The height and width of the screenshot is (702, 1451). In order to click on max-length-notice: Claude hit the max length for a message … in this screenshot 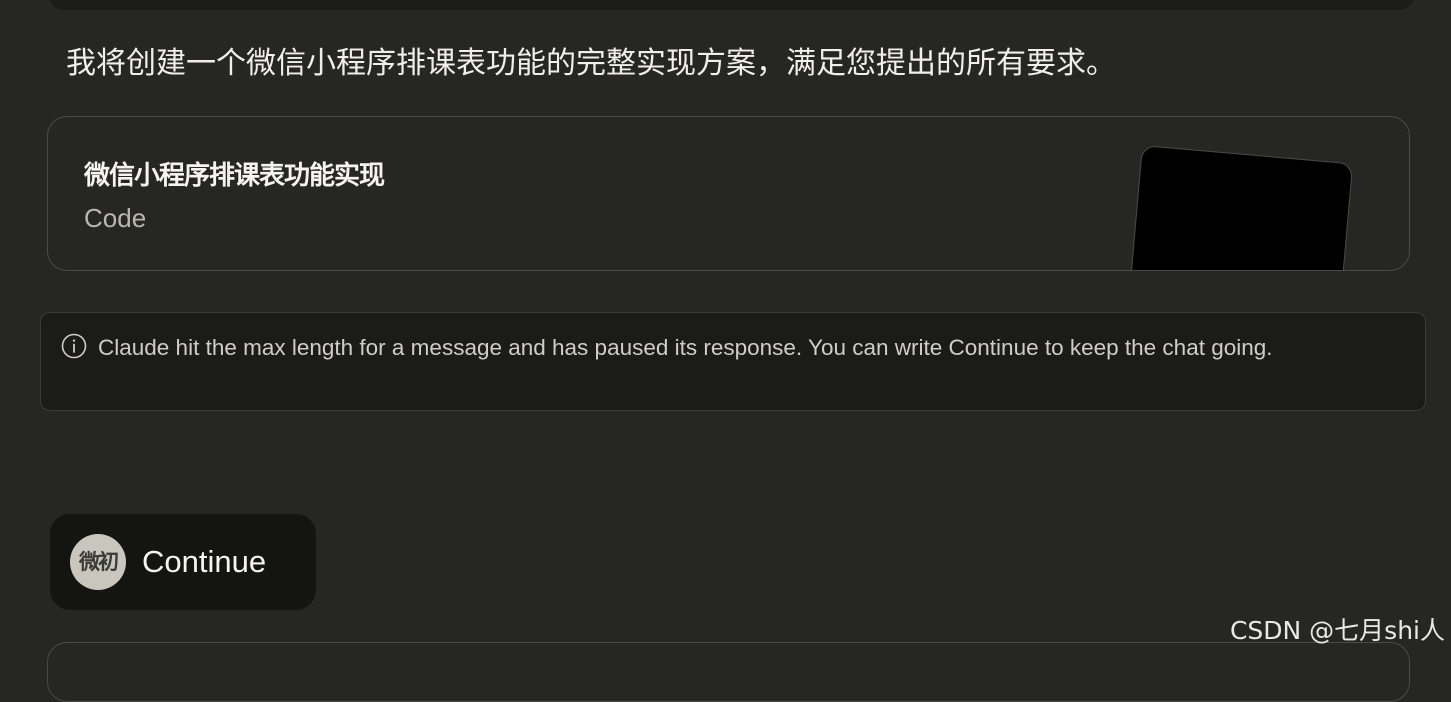, I will do `click(733, 361)`.